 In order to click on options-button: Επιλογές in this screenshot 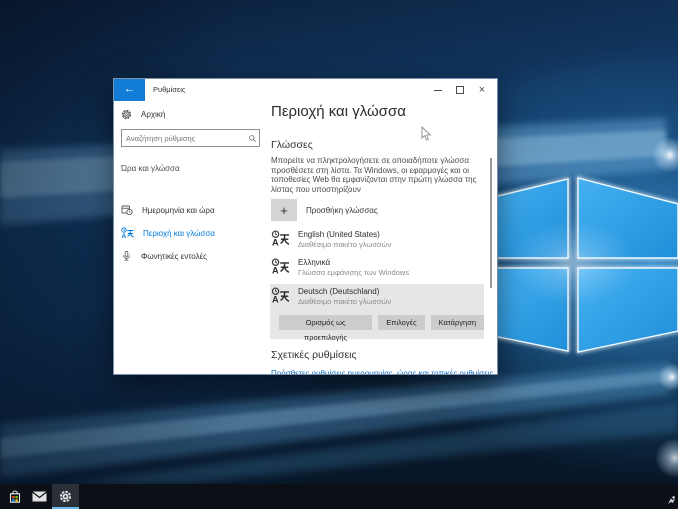, I will do `click(401, 322)`.